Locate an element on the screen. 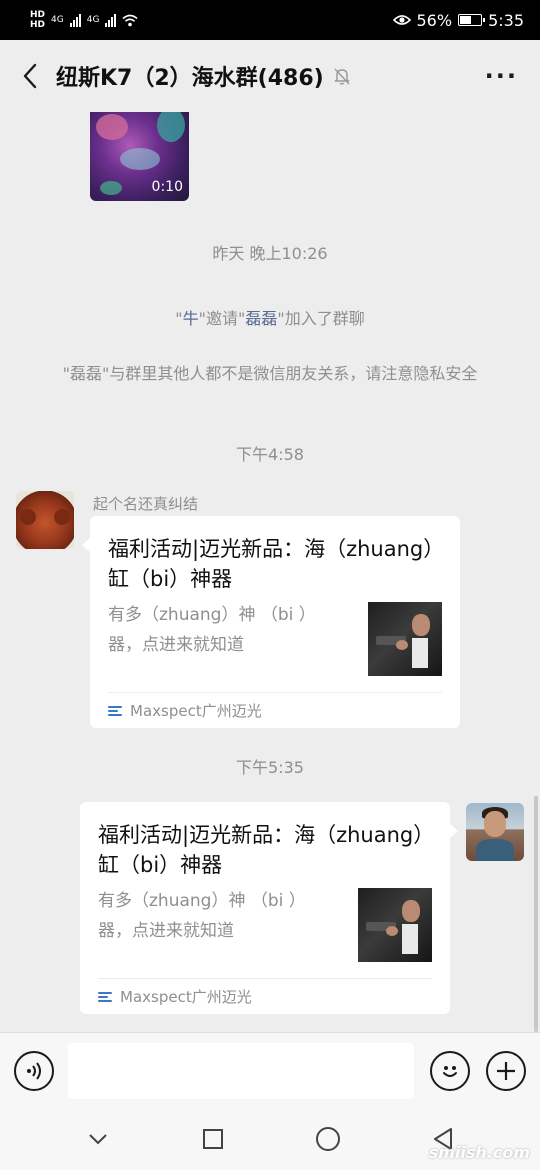  plus-icon is located at coordinates (506, 1070).